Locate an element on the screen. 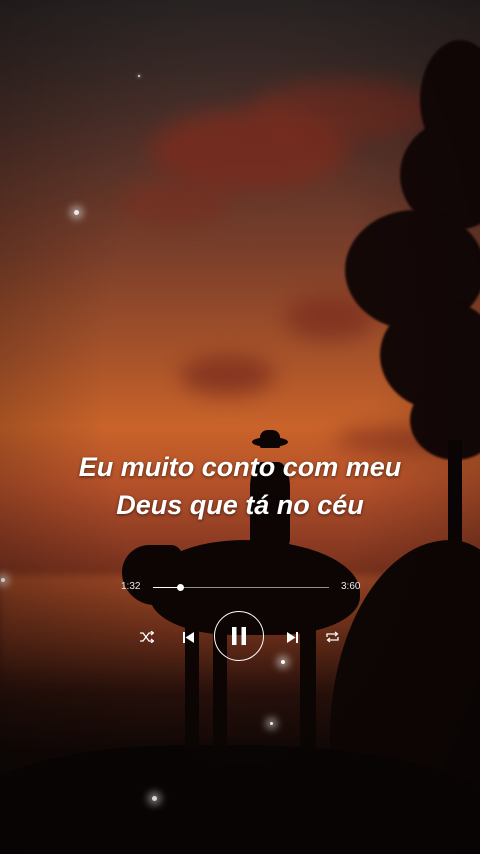  shuffle-button is located at coordinates (147, 637).